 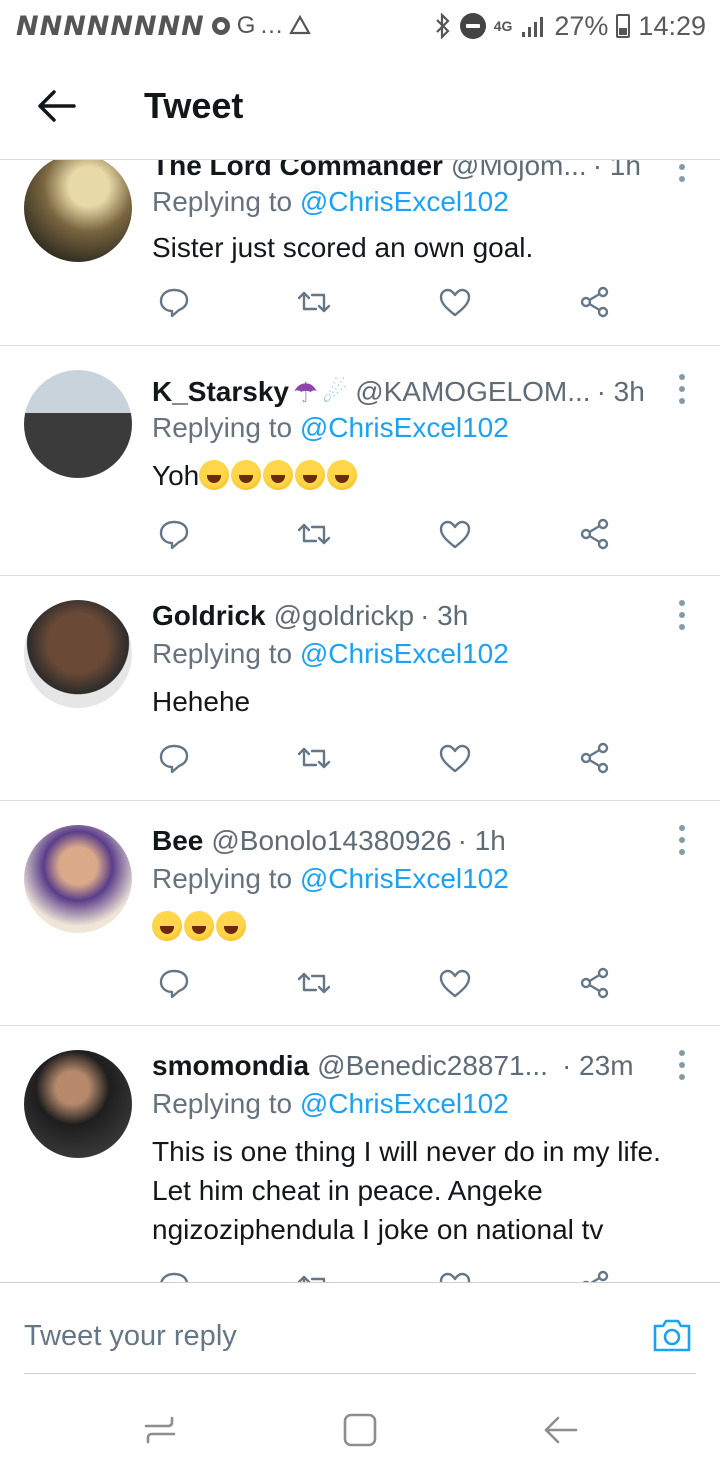 I want to click on display-name: smomondia, so click(x=230, y=1066).